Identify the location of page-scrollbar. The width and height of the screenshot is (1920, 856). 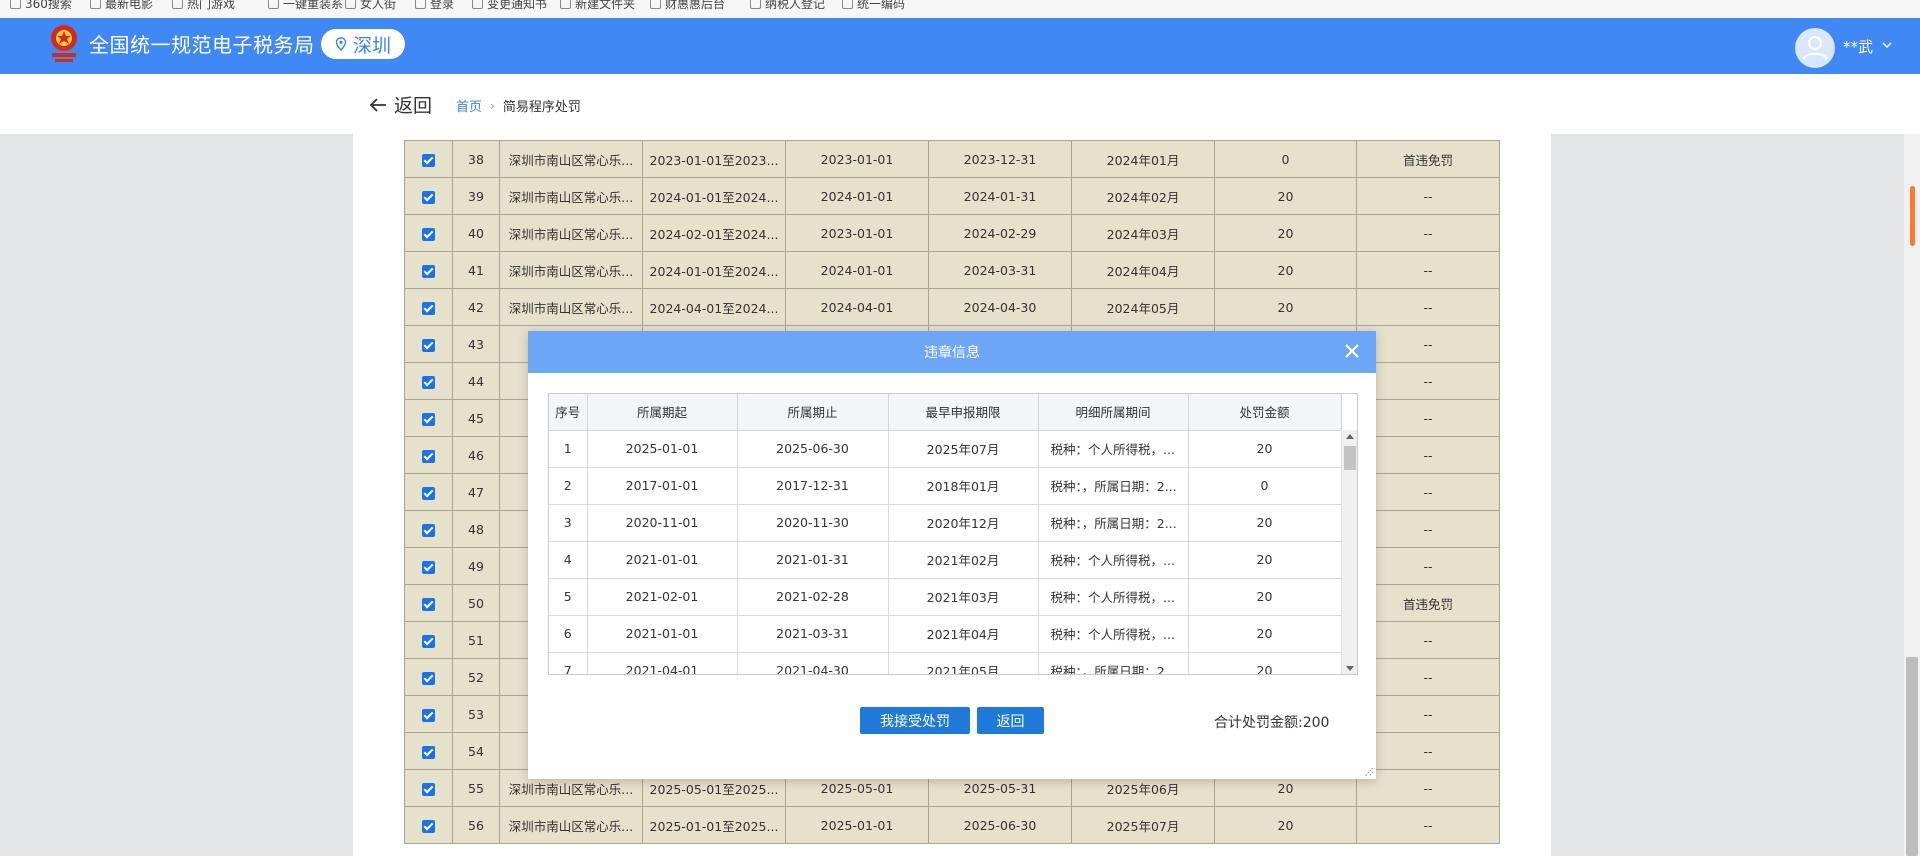
(1912, 495).